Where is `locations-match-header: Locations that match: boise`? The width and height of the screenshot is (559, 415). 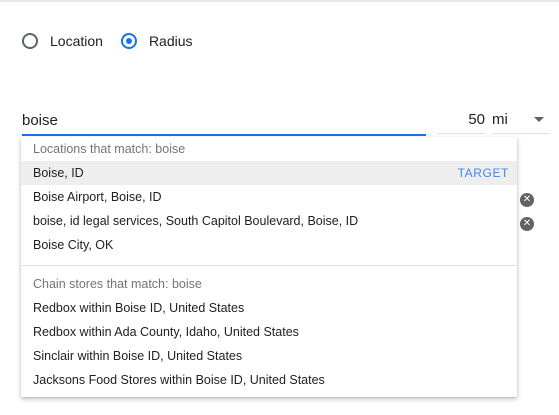
locations-match-header: Locations that match: boise is located at coordinates (109, 149).